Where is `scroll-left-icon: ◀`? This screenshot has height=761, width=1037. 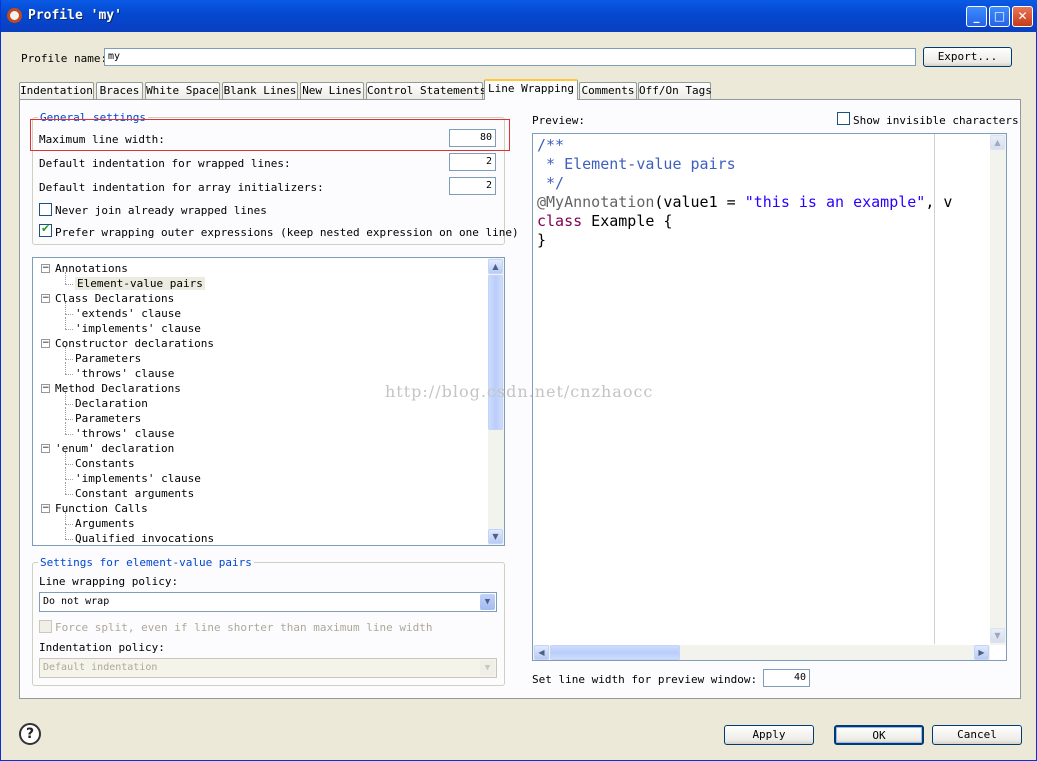
scroll-left-icon: ◀ is located at coordinates (541, 652).